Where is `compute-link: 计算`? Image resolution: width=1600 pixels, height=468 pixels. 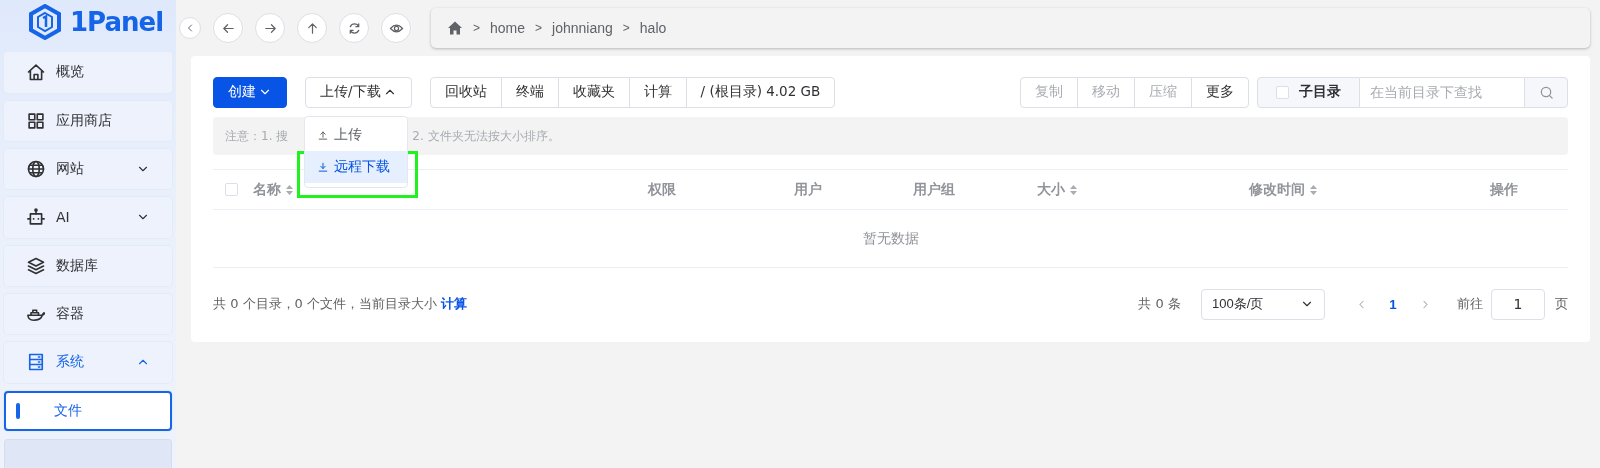 compute-link: 计算 is located at coordinates (453, 304).